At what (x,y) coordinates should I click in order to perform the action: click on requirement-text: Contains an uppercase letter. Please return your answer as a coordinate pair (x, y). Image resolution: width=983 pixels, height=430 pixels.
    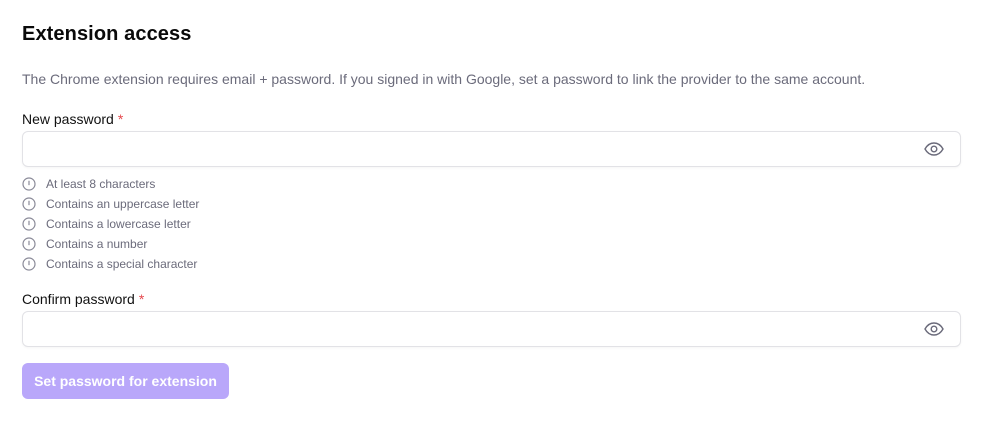
    Looking at the image, I should click on (123, 204).